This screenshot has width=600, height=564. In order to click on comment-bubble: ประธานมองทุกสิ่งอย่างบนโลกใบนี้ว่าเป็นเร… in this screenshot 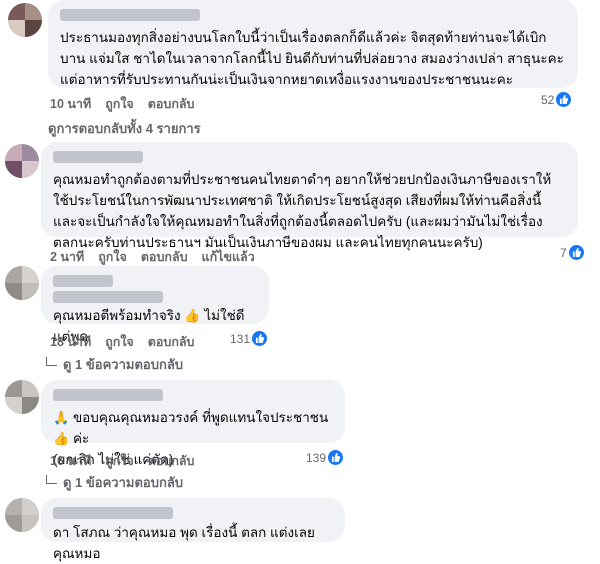, I will do `click(313, 44)`.